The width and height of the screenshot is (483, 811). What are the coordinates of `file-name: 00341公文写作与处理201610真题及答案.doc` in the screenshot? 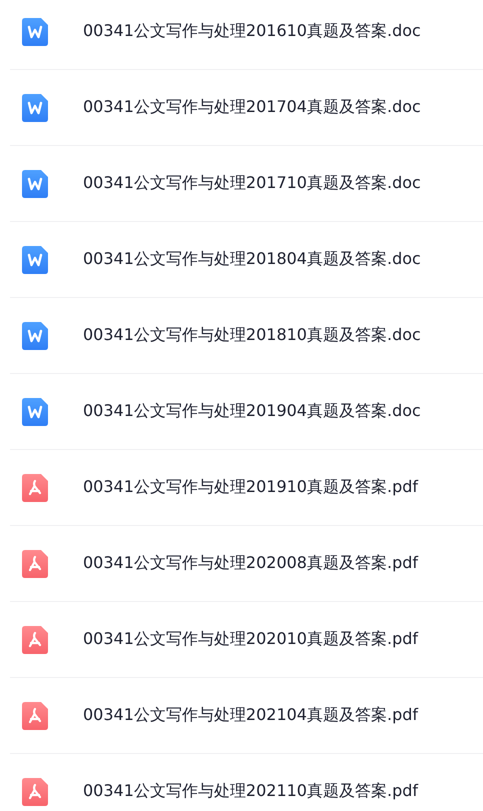 It's located at (252, 31).